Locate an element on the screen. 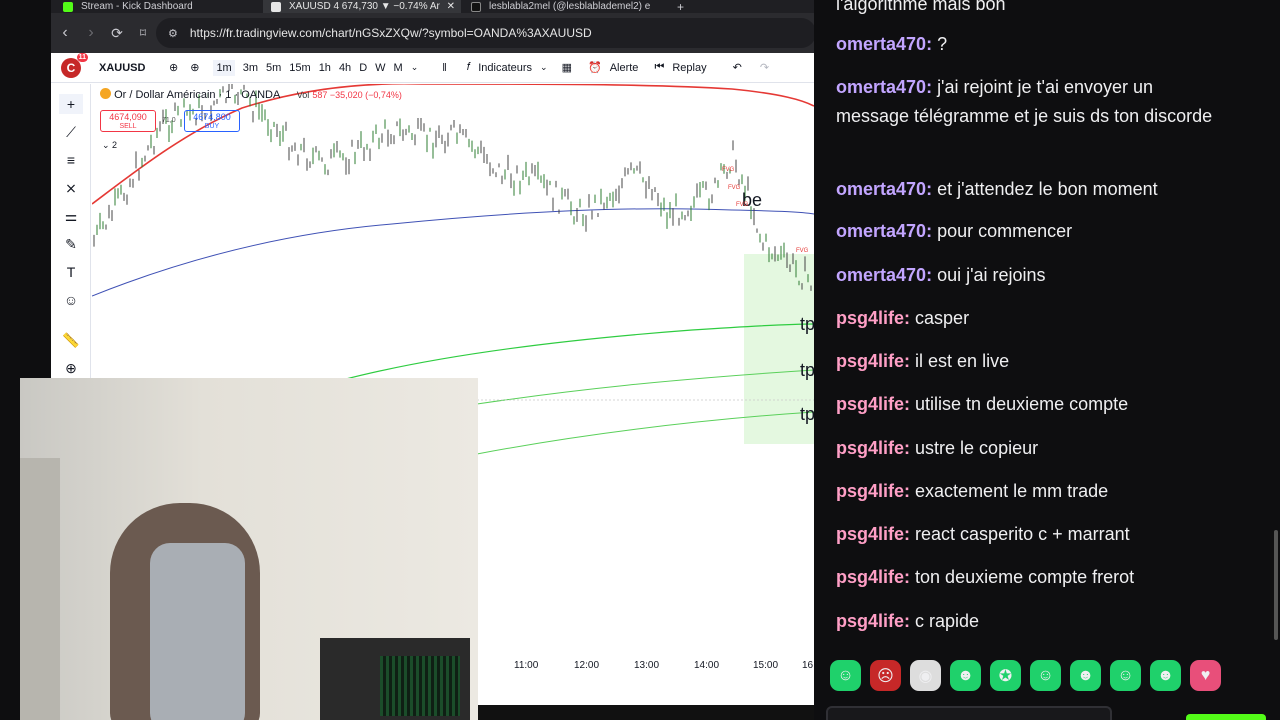 The width and height of the screenshot is (1280, 720). chat-text: ustre le copieur is located at coordinates (977, 448).